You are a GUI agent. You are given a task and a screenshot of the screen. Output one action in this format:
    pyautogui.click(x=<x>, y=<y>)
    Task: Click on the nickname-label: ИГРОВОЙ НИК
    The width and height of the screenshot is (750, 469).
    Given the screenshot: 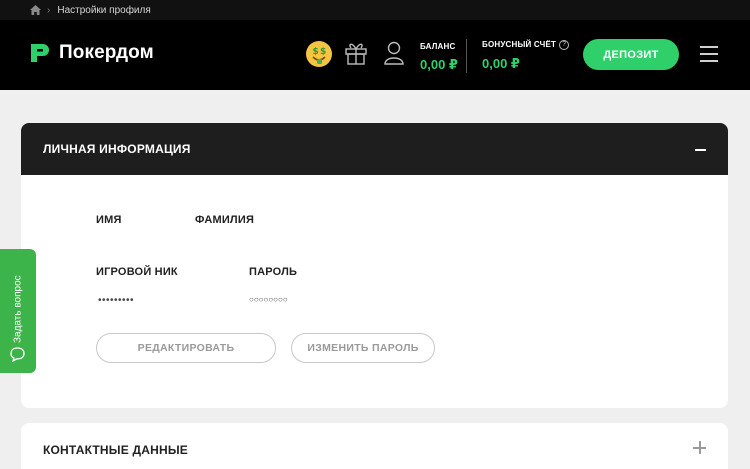 What is the action you would take?
    pyautogui.click(x=137, y=272)
    